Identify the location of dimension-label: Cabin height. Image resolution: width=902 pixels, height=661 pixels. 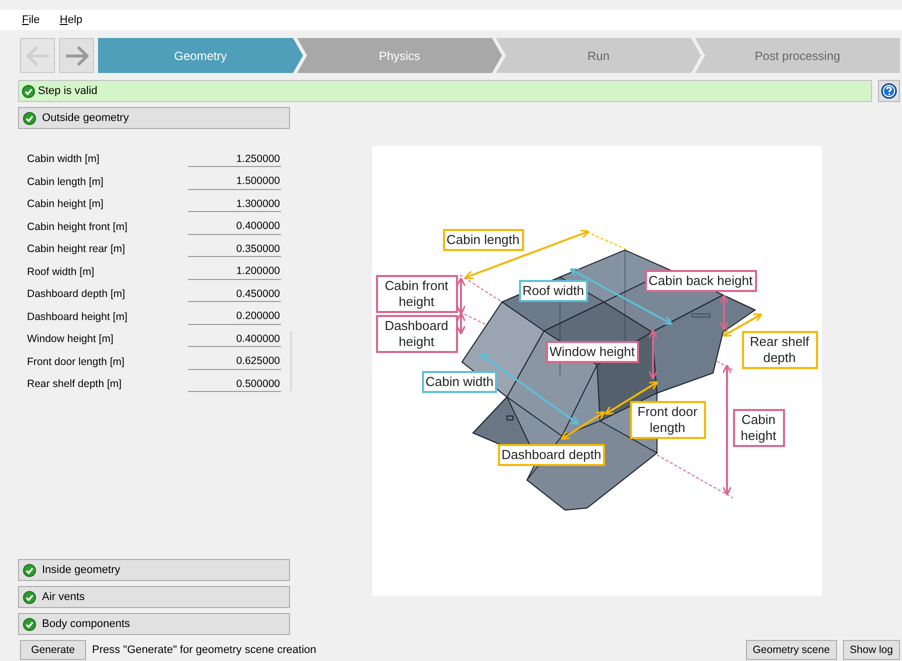
(758, 428).